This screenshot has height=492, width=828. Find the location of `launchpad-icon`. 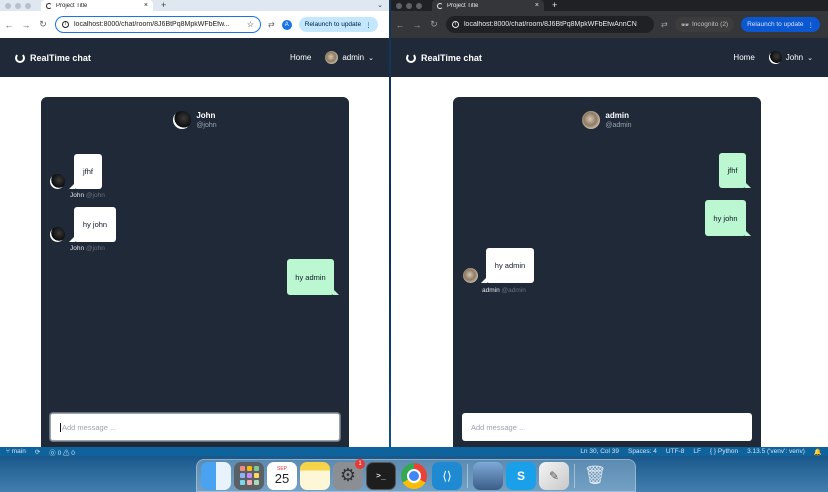

launchpad-icon is located at coordinates (249, 475).